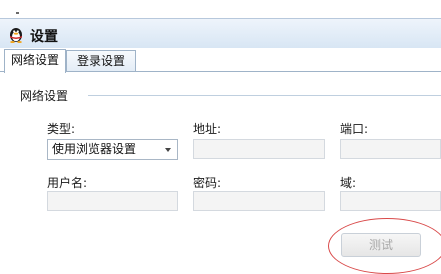  What do you see at coordinates (44, 37) in the screenshot?
I see `window-title: 设置` at bounding box center [44, 37].